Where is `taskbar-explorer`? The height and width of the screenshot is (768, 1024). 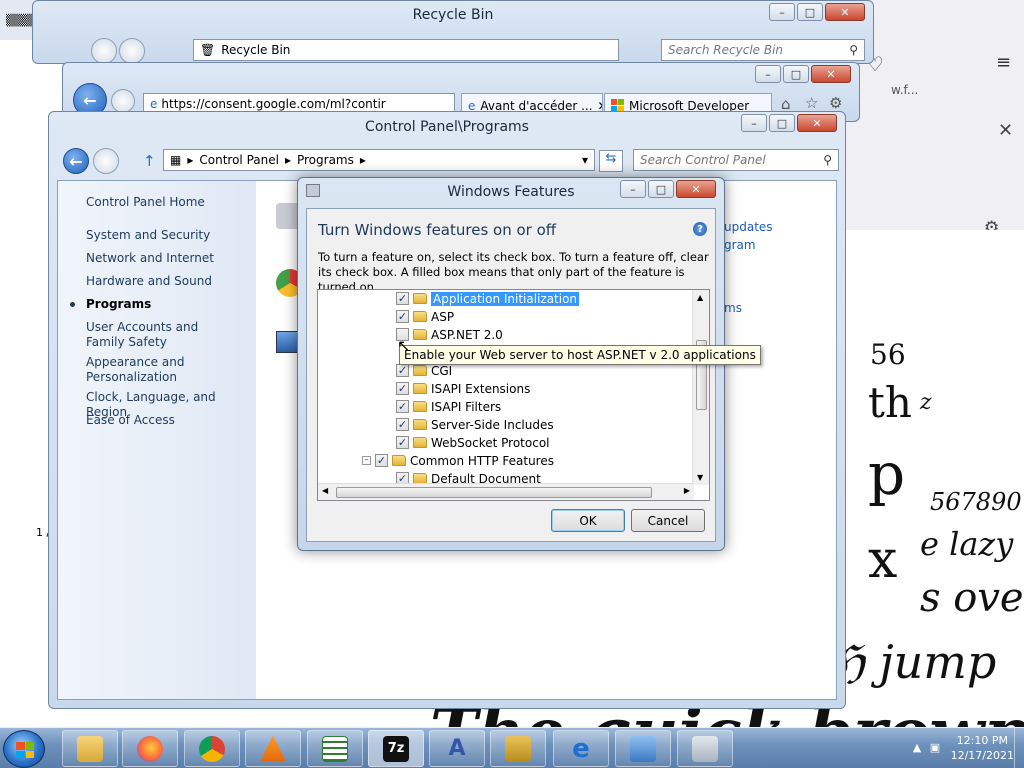
taskbar-explorer is located at coordinates (90, 748).